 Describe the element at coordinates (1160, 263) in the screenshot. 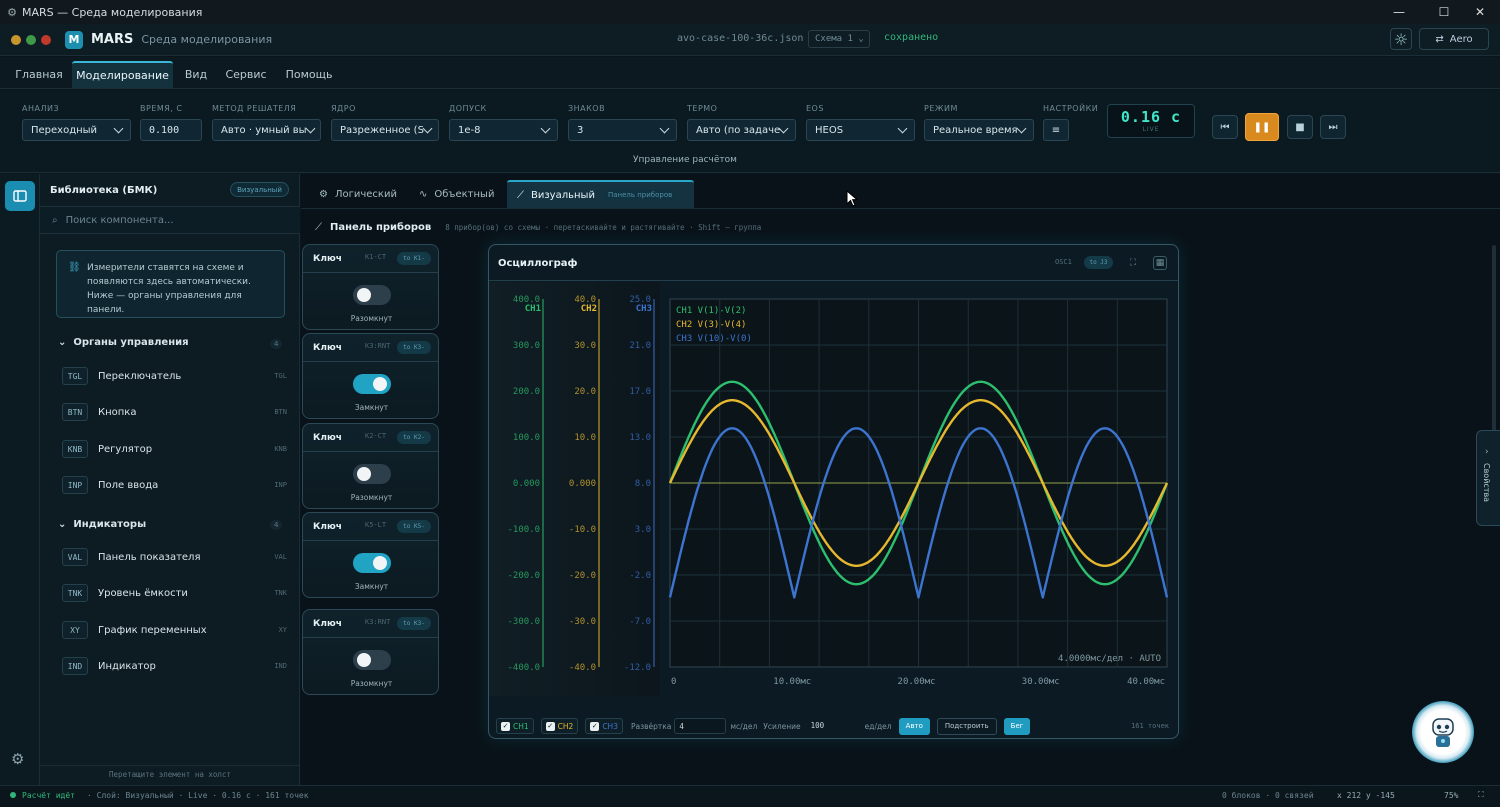

I see `table-icon: ▦` at that location.